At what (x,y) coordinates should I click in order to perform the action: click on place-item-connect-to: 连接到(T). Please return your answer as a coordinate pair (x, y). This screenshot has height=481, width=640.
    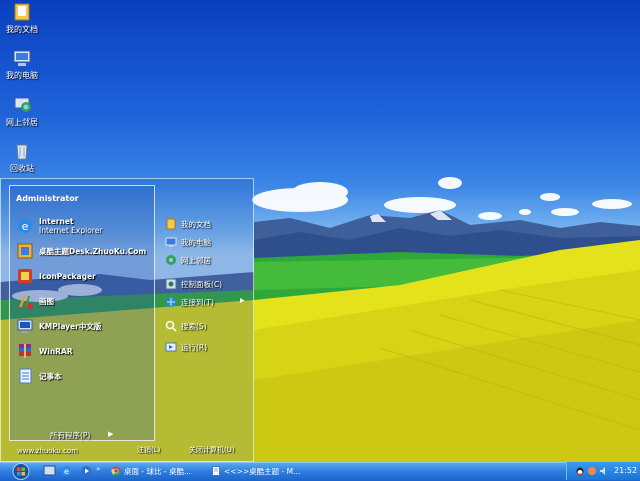
    Looking at the image, I should click on (189, 302).